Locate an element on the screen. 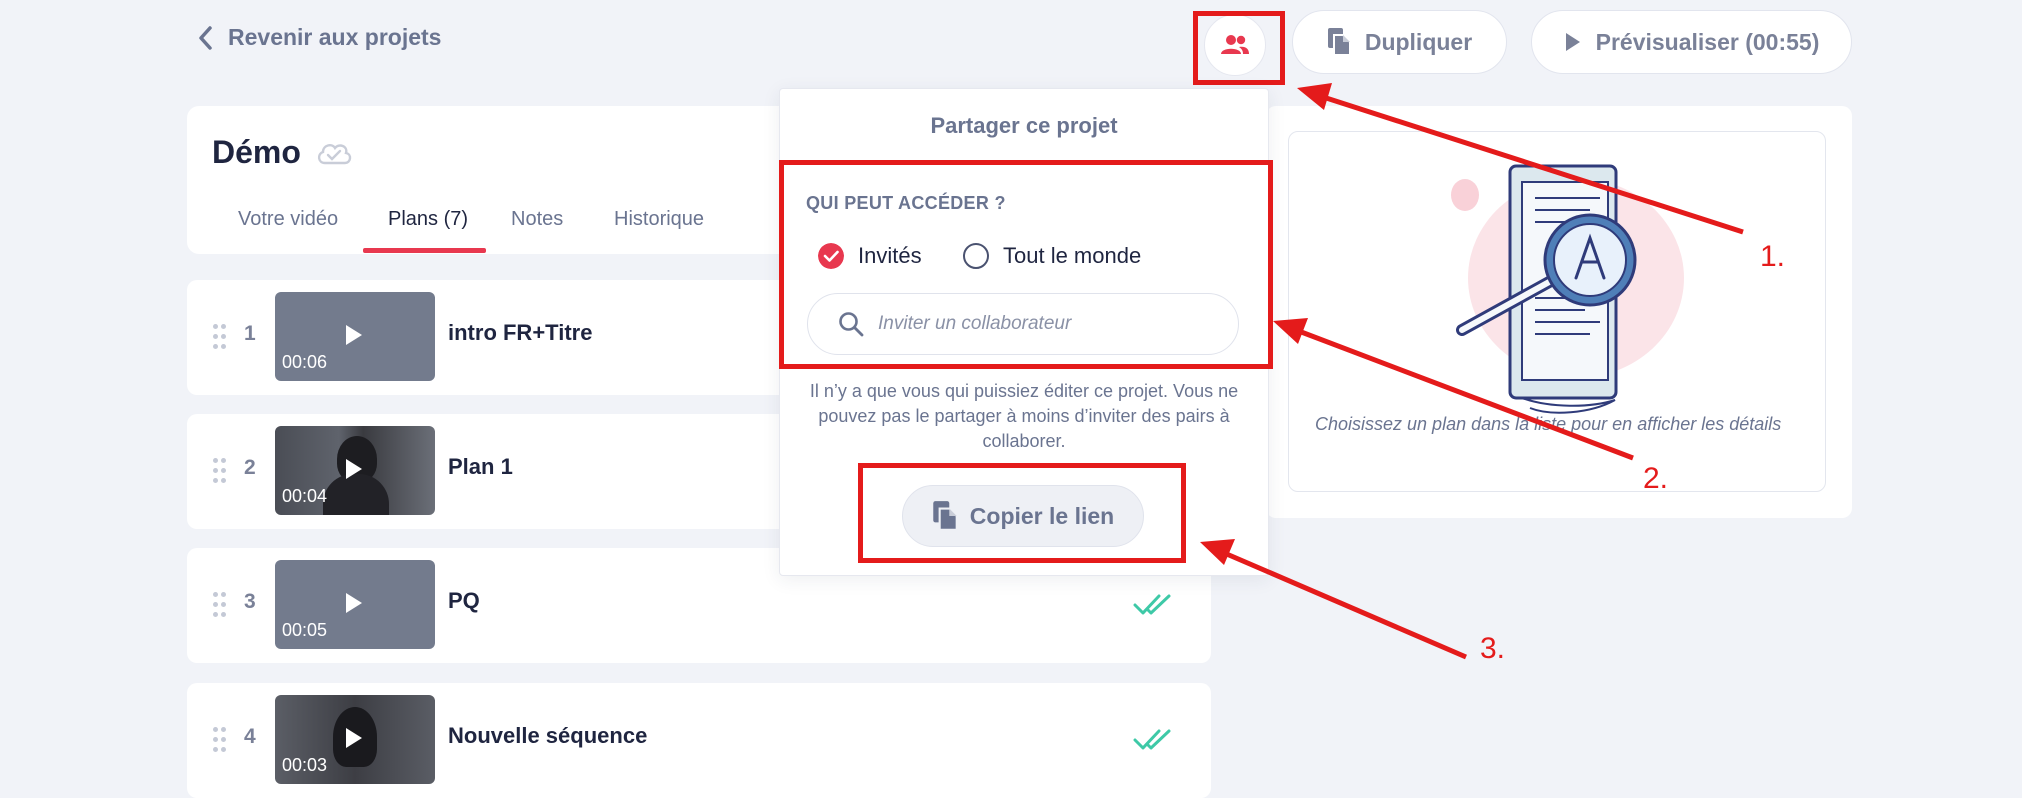 The width and height of the screenshot is (2022, 798). annotation-label-2: 2. is located at coordinates (1656, 478).